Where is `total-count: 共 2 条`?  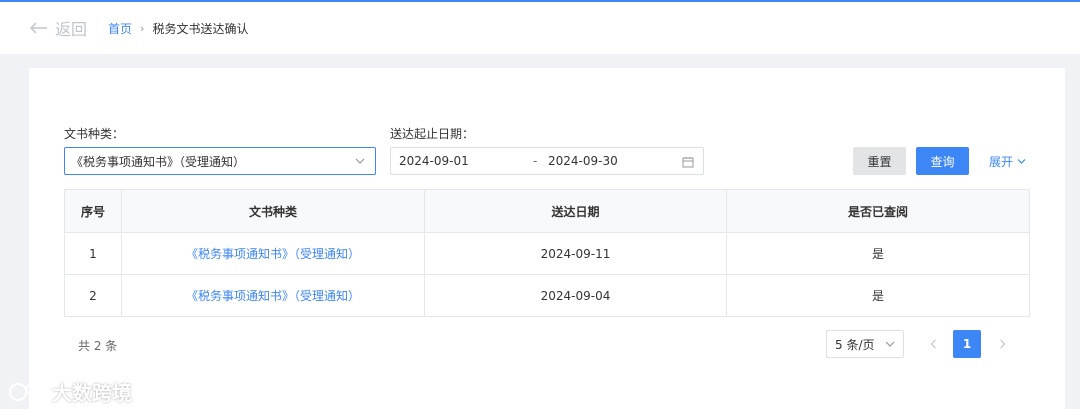 total-count: 共 2 条 is located at coordinates (98, 346).